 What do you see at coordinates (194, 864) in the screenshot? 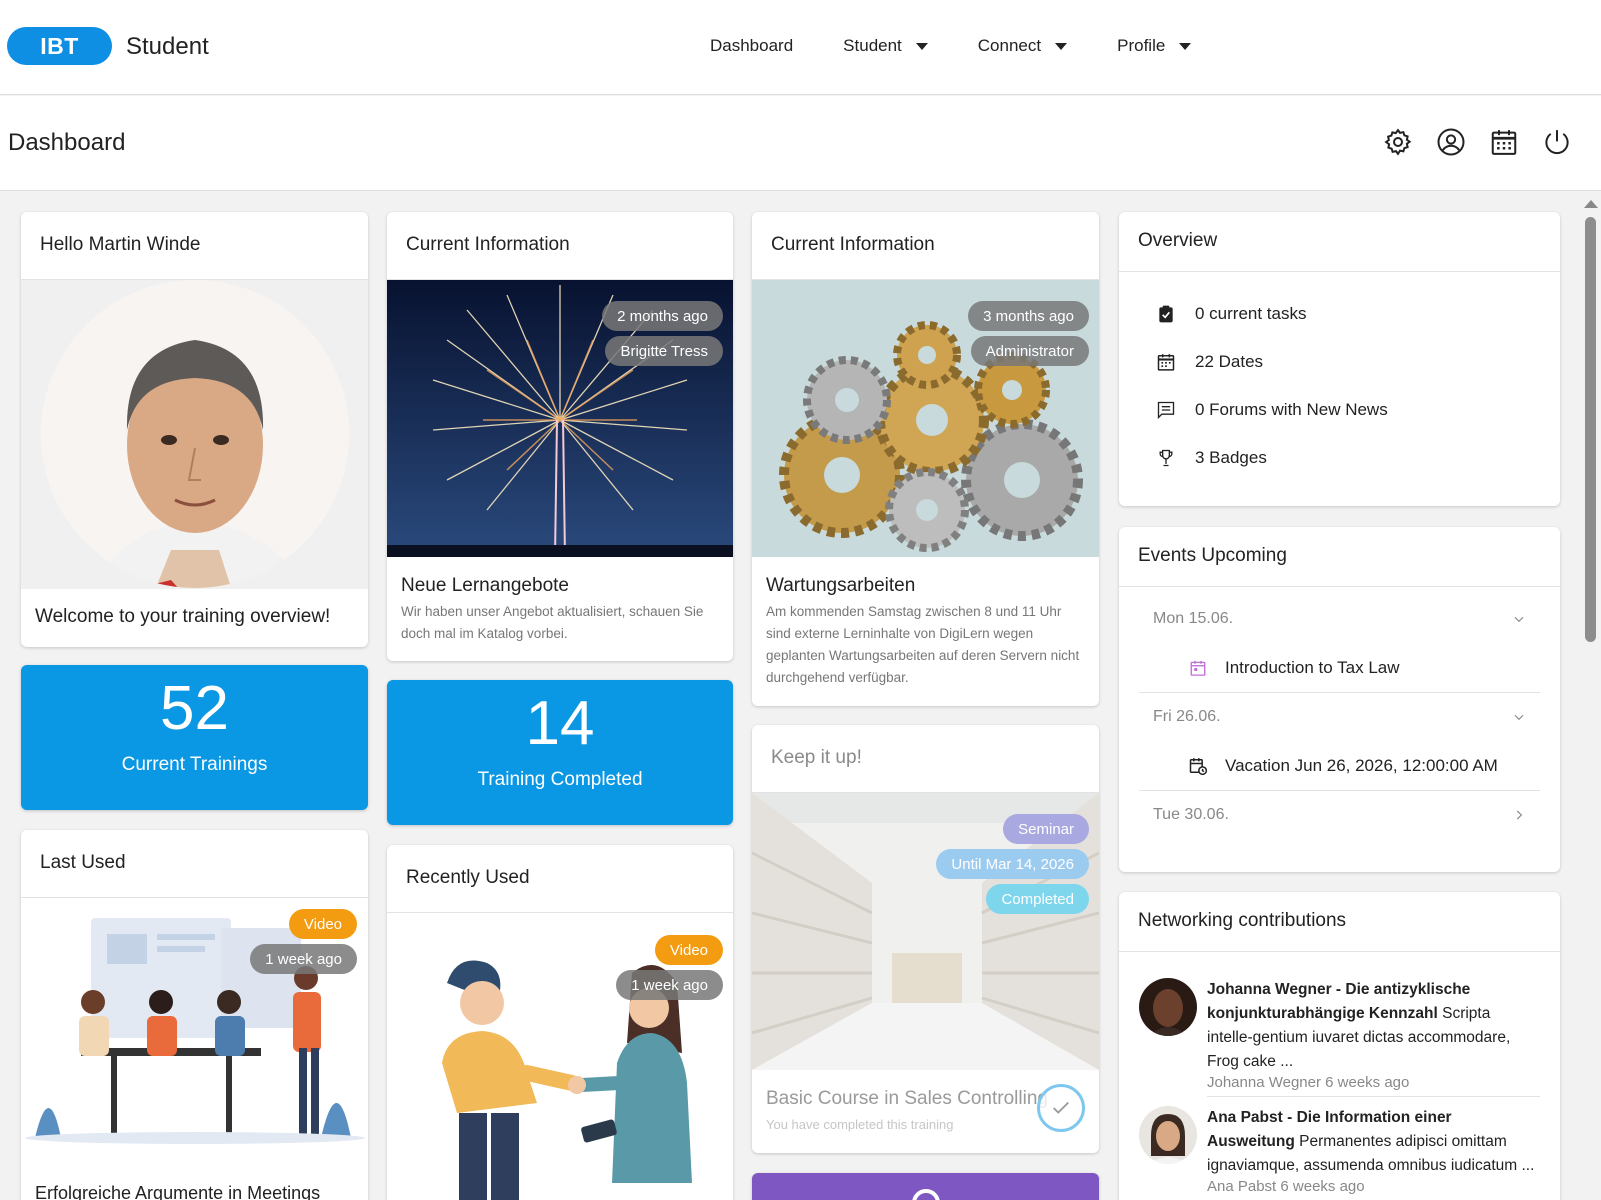
I see `last-used-title: Last Used` at bounding box center [194, 864].